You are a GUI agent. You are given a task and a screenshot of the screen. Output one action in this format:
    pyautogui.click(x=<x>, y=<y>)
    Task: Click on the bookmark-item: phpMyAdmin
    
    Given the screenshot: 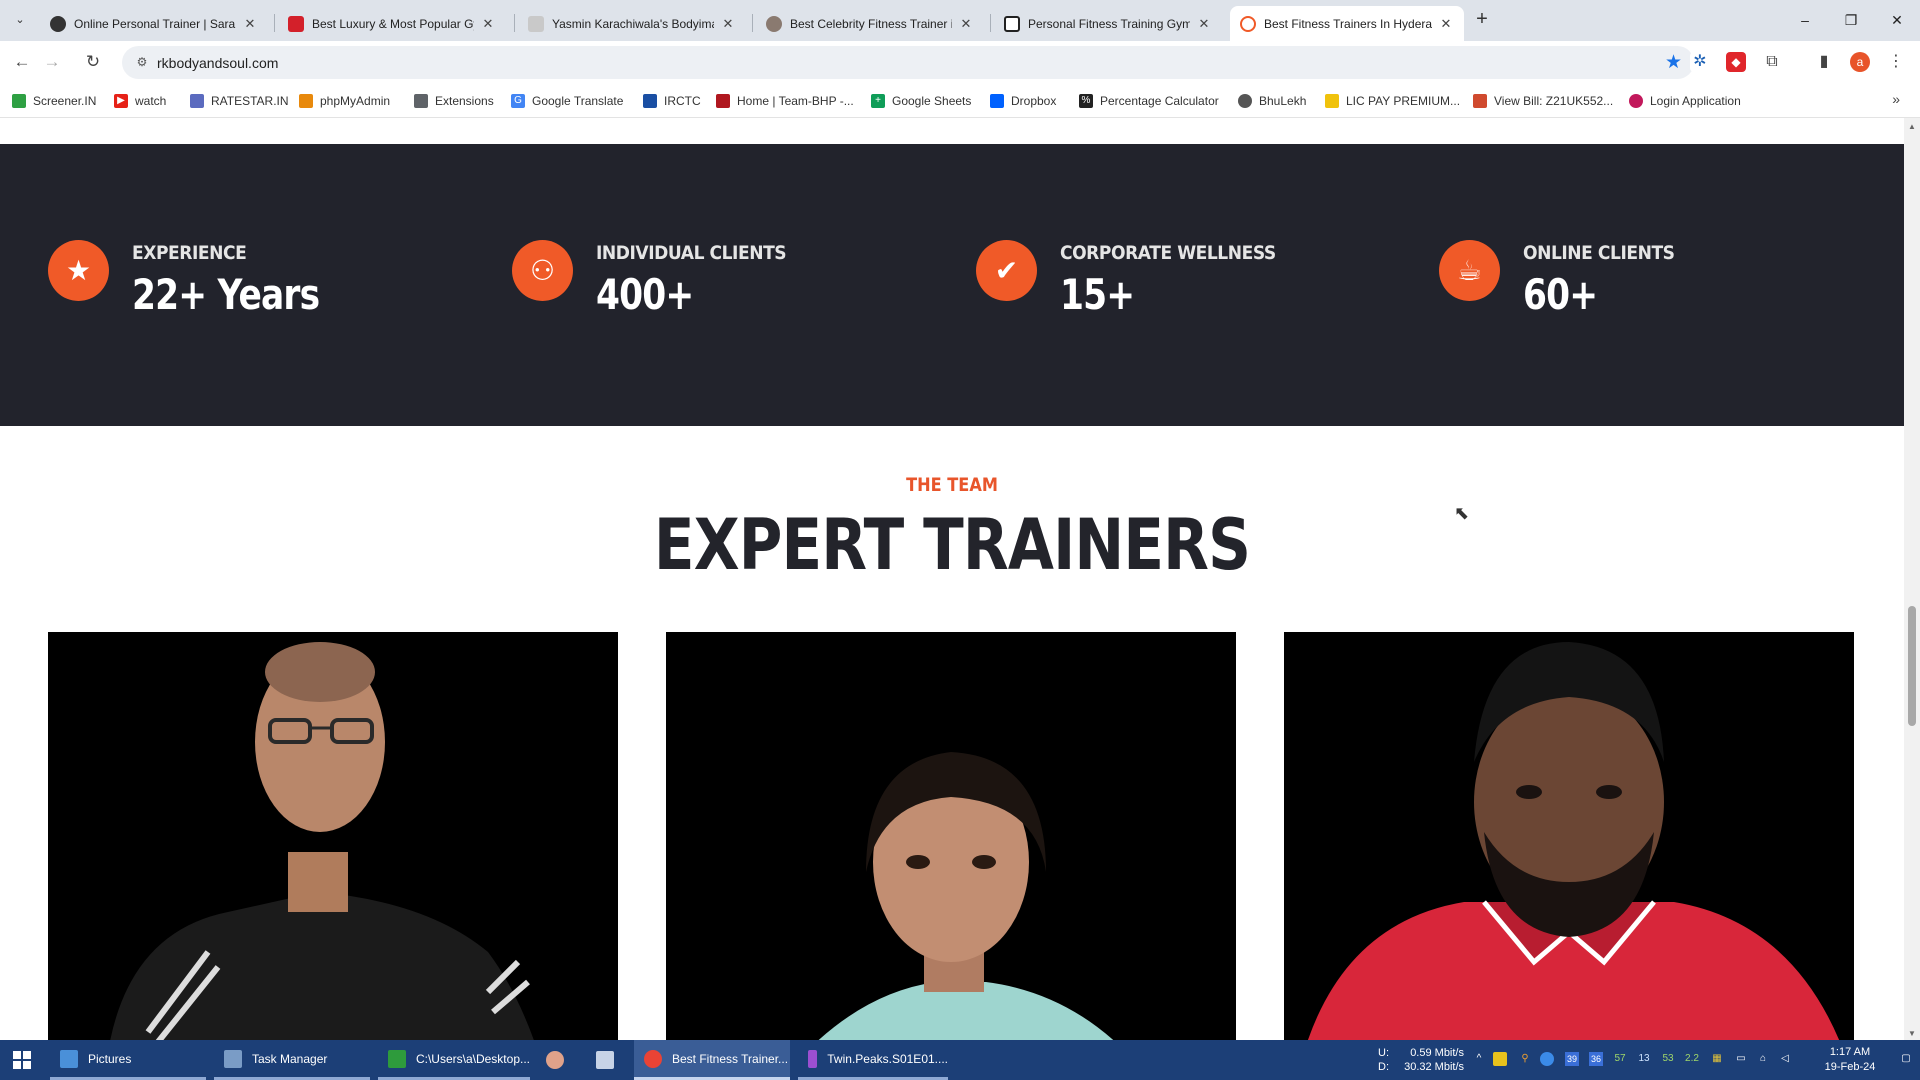 What is the action you would take?
    pyautogui.click(x=344, y=101)
    